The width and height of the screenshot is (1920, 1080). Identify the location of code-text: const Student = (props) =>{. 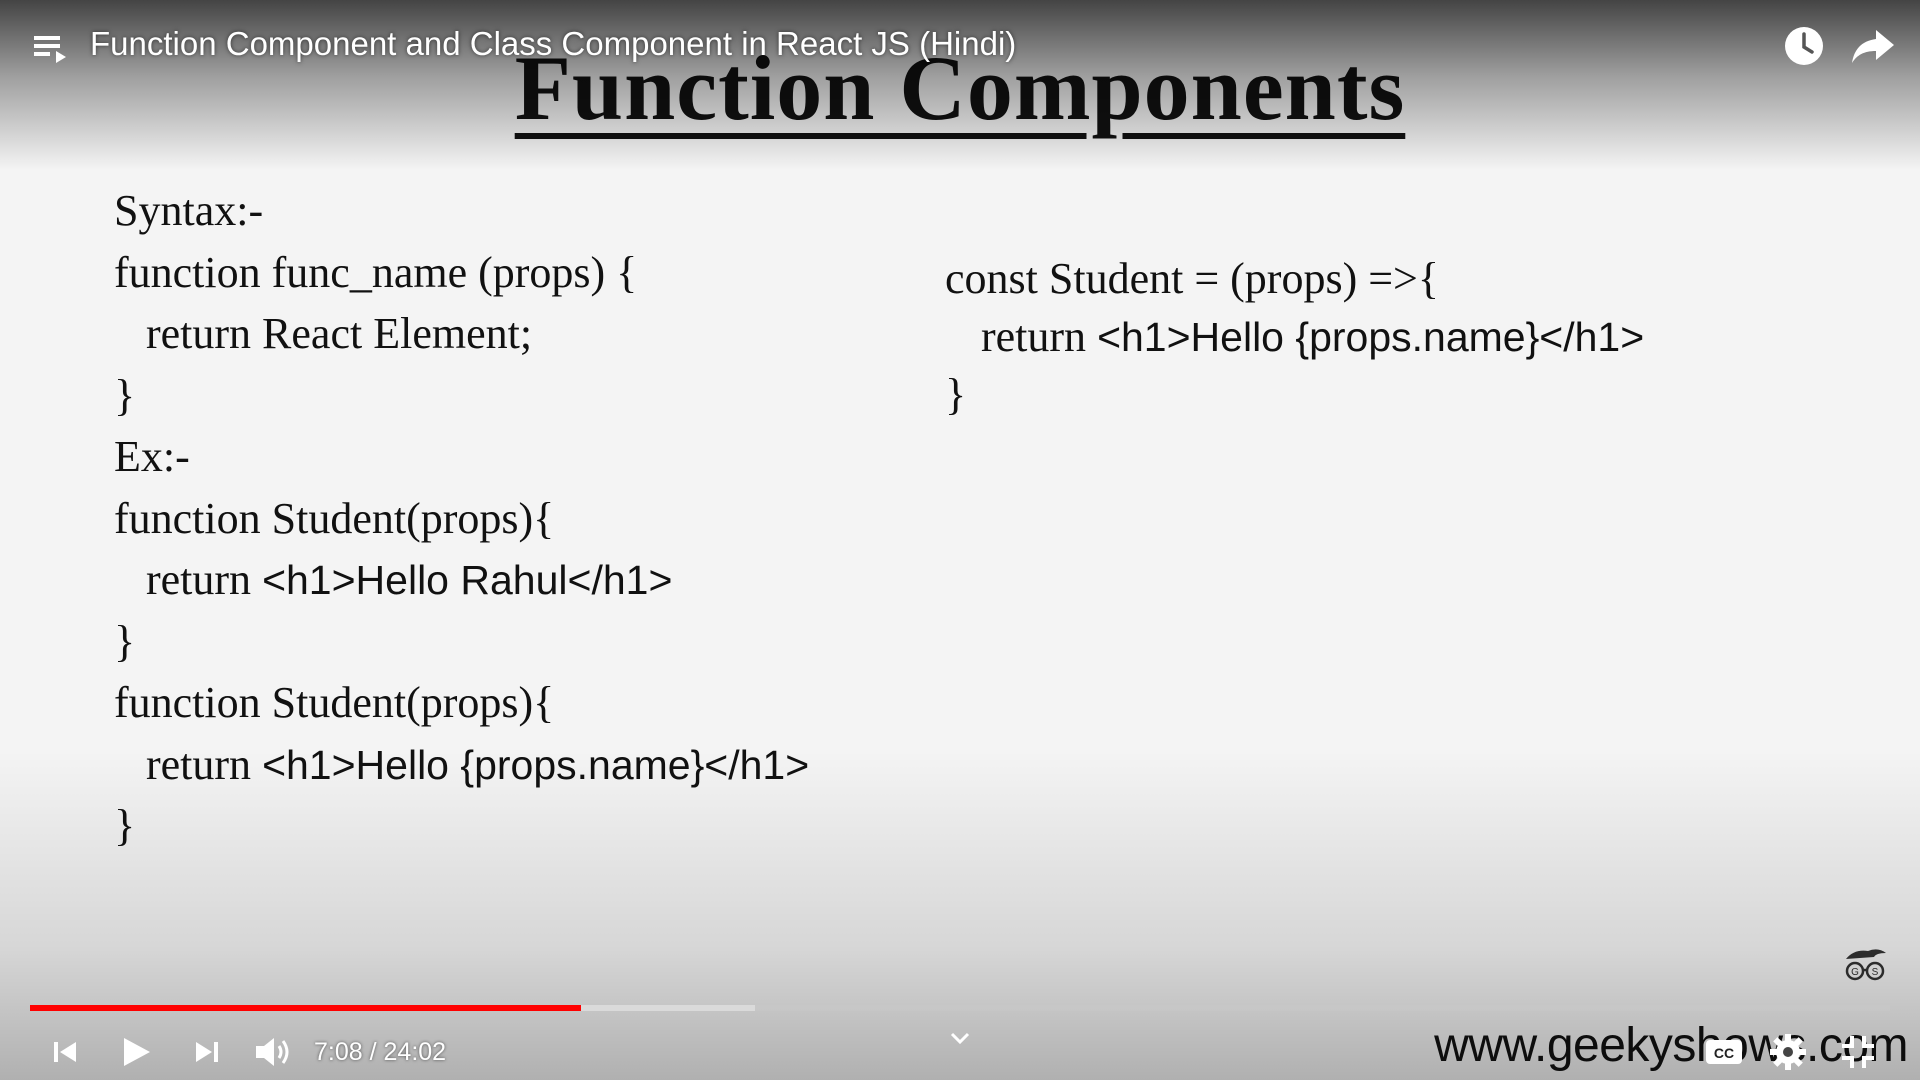
(1192, 278).